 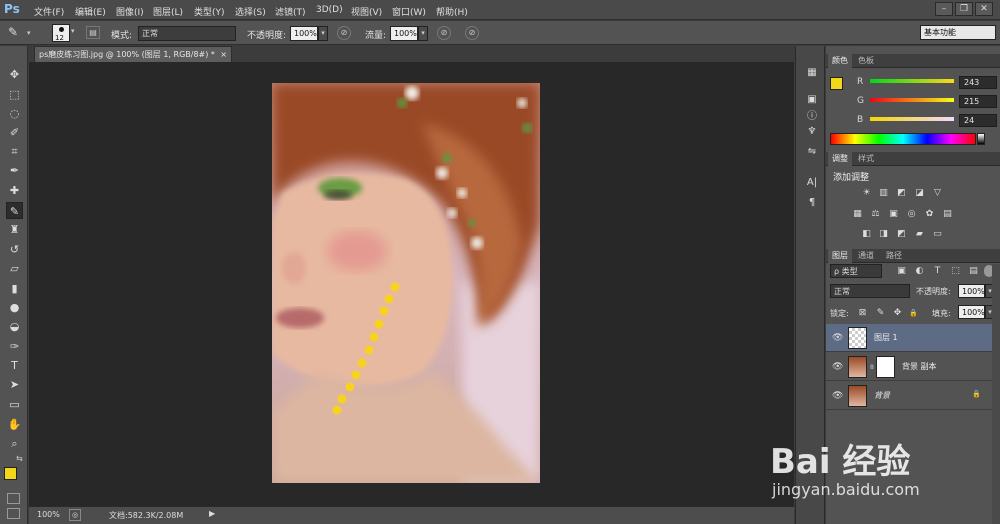 I want to click on eraser-tool-icon: ▱, so click(x=14, y=268).